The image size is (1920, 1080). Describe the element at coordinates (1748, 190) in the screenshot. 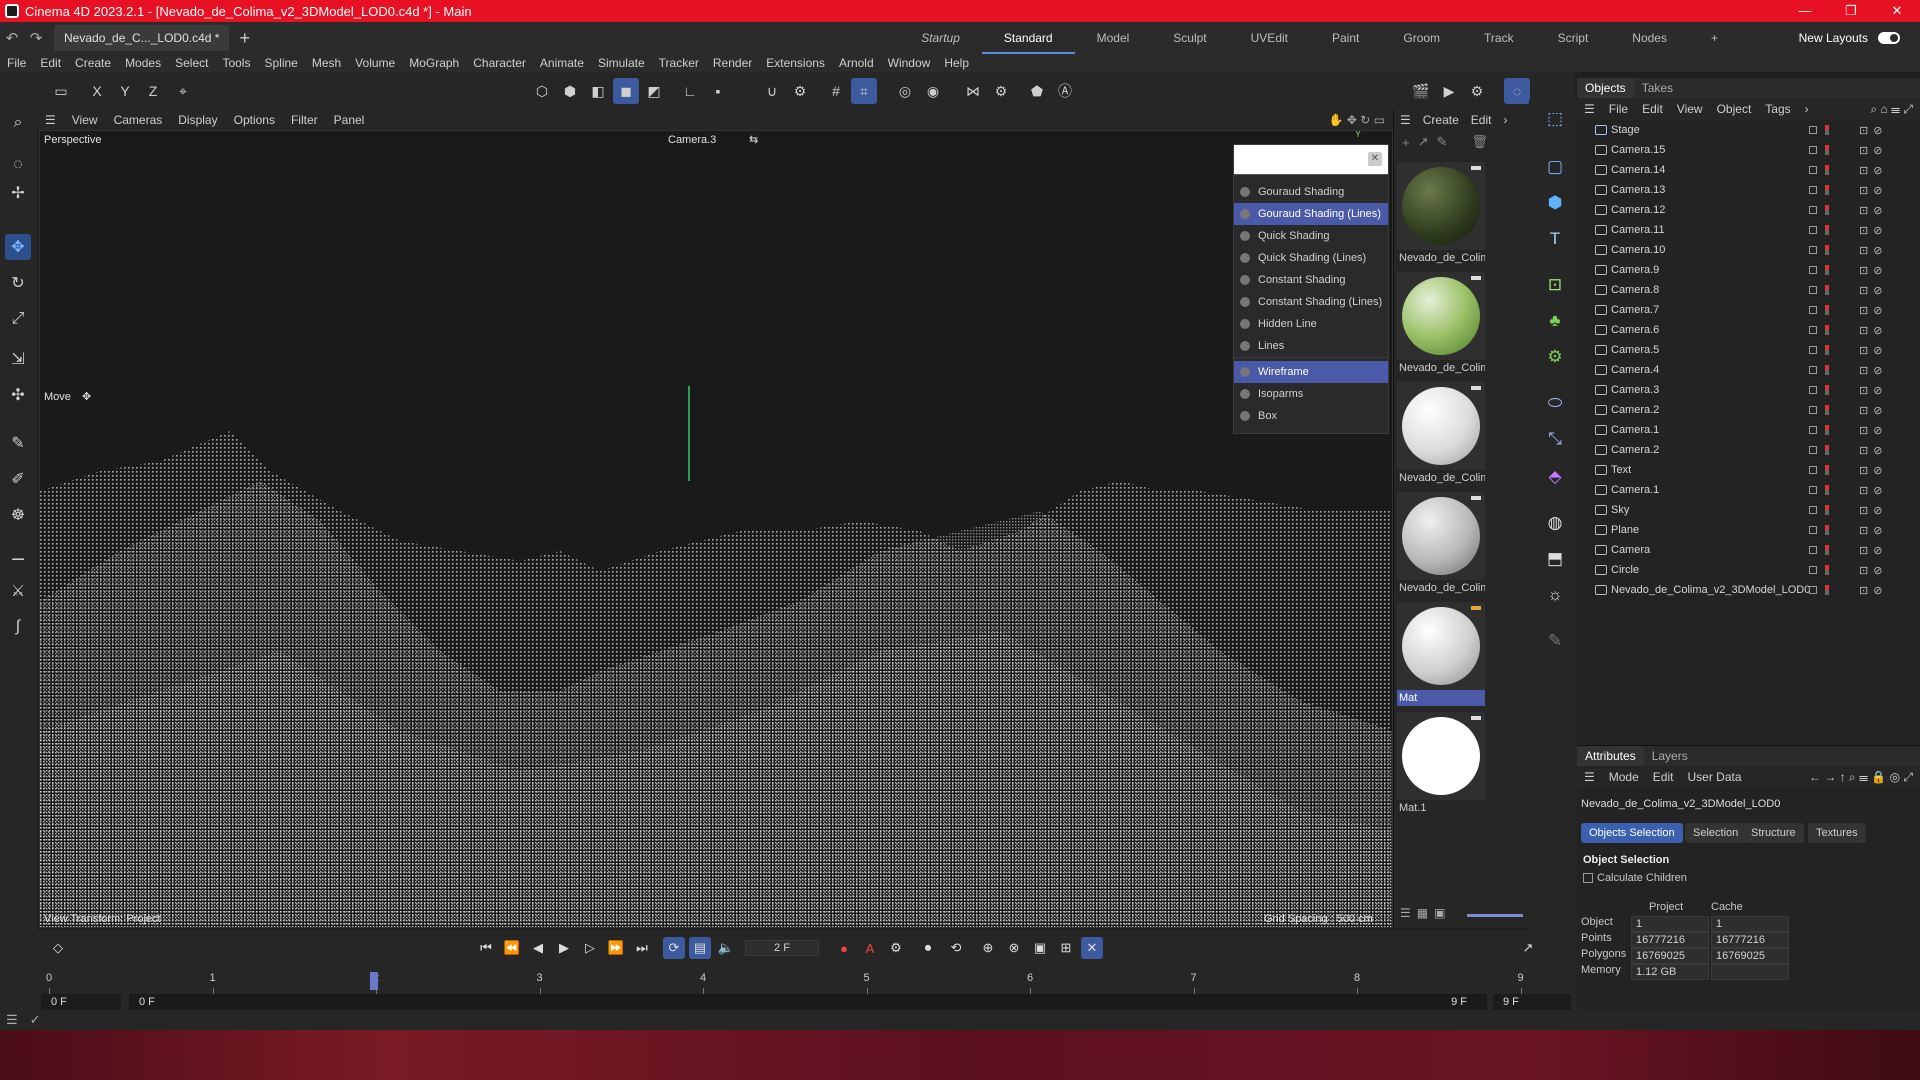

I see `object-row: Camera.13 ⊡ ⊘` at that location.